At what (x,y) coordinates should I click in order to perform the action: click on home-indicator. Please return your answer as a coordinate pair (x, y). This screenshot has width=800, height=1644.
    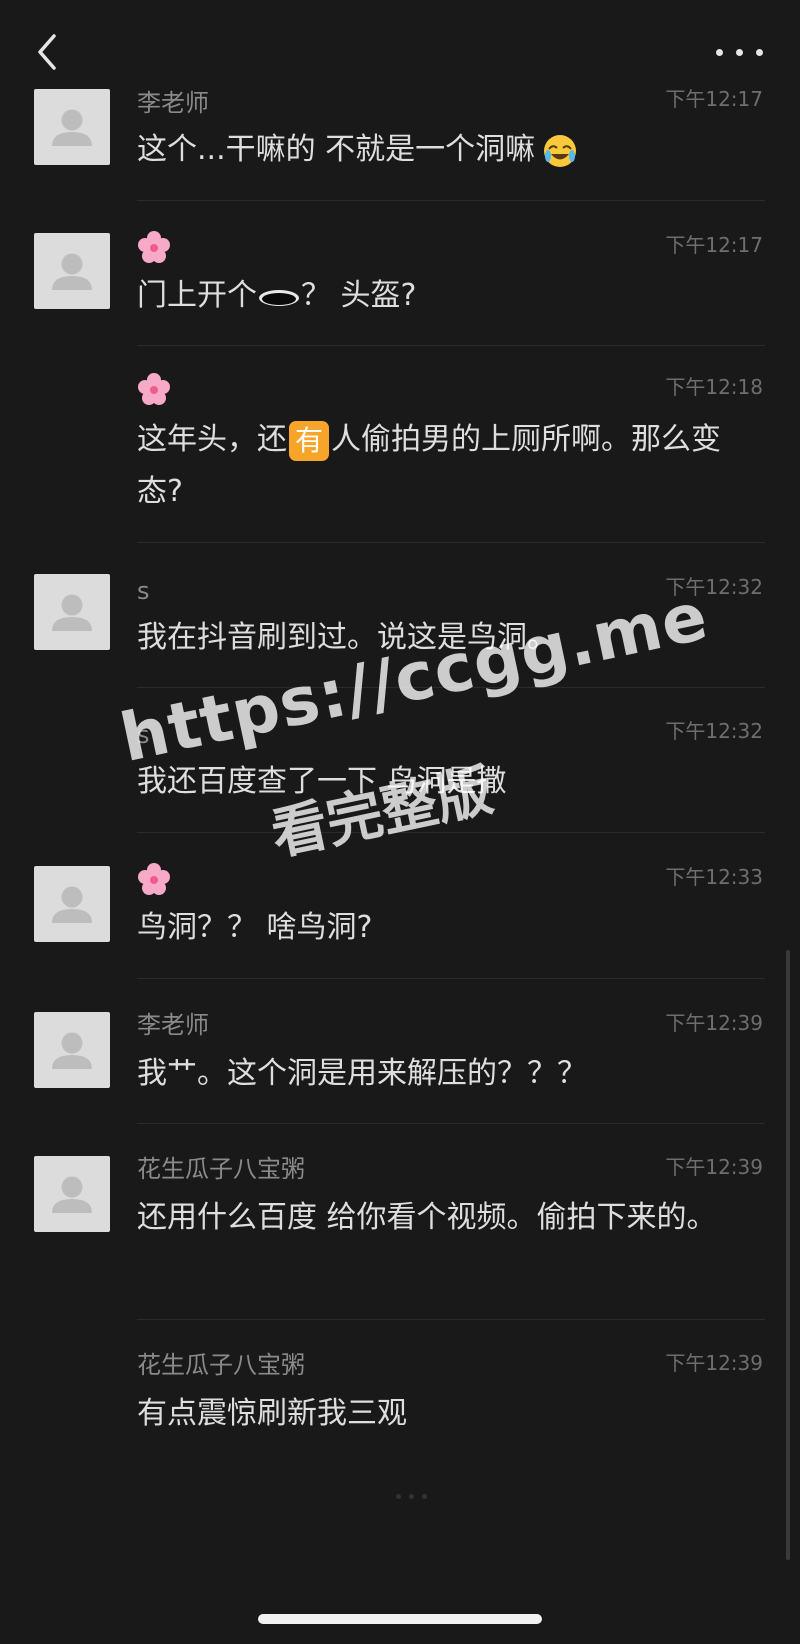
    Looking at the image, I should click on (400, 1619).